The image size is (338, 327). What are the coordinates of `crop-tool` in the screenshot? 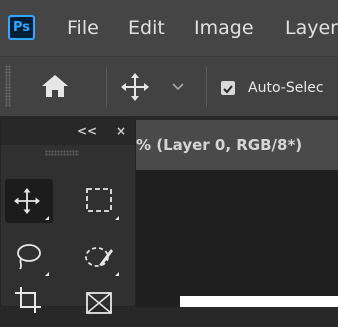 It's located at (29, 305).